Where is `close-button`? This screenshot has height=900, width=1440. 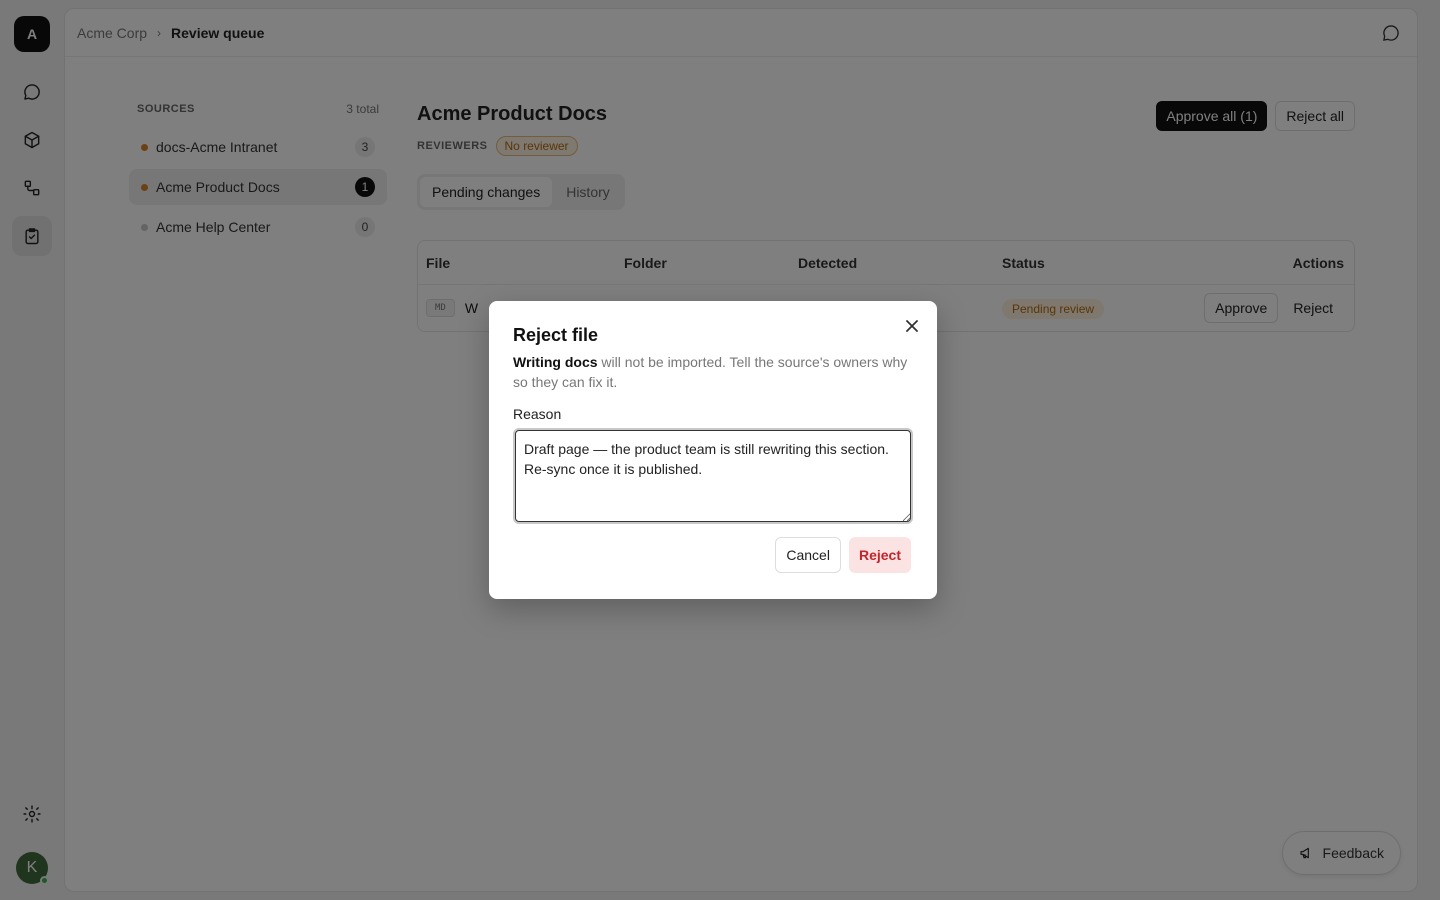 close-button is located at coordinates (912, 326).